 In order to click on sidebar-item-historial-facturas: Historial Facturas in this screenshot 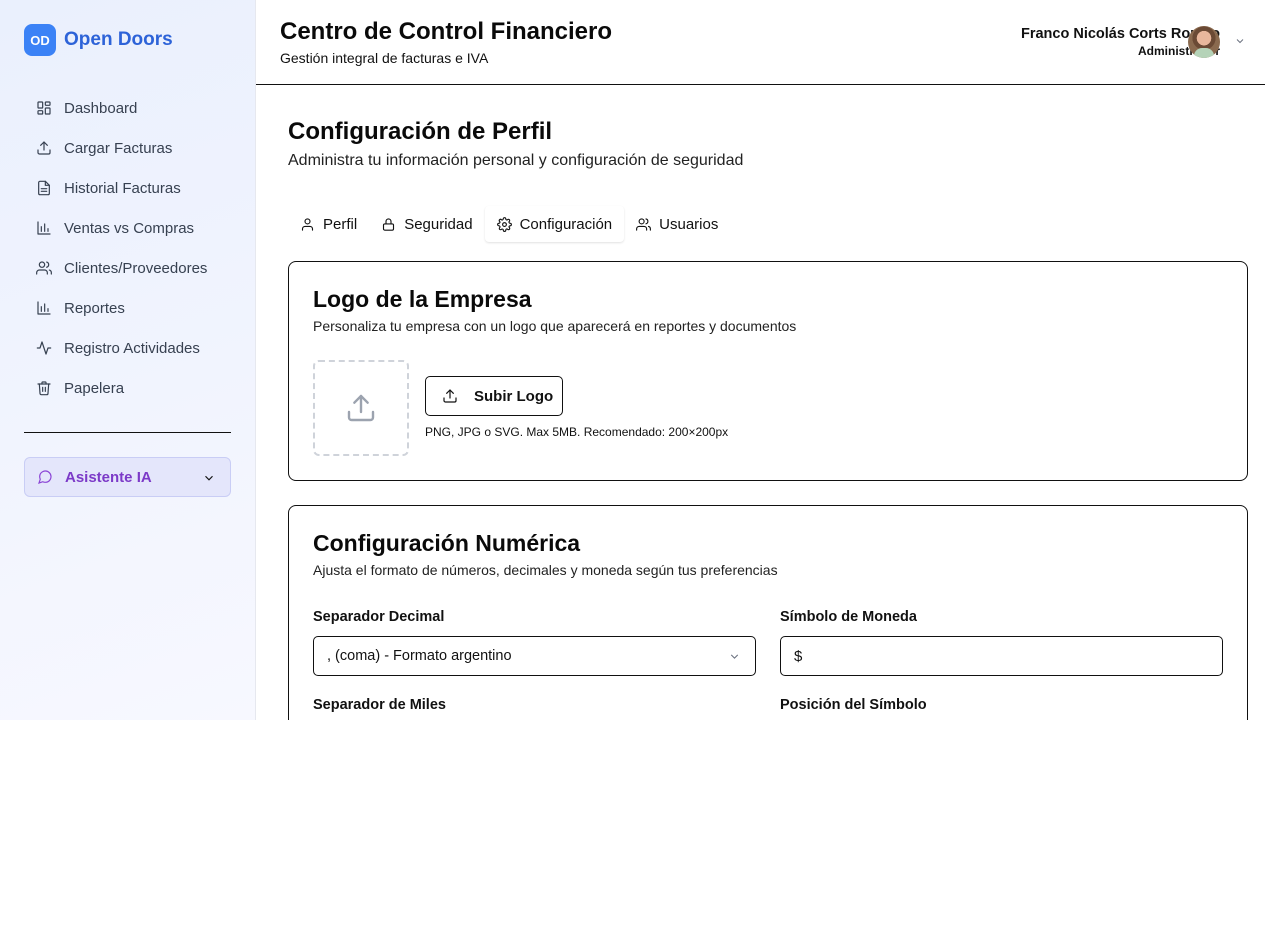, I will do `click(127, 188)`.